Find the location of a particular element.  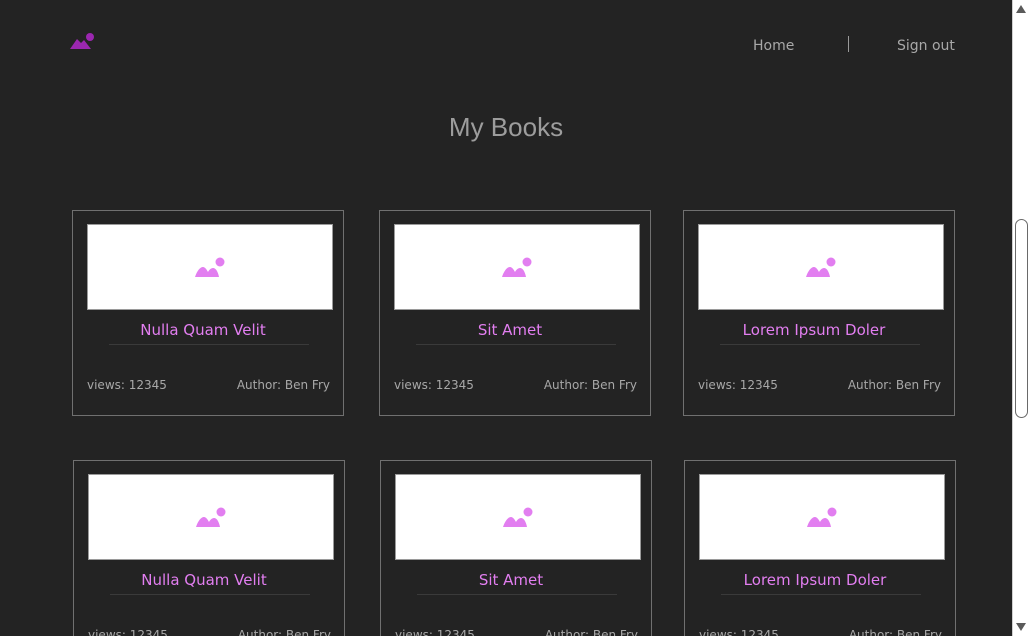

logo-icon is located at coordinates (83, 41).